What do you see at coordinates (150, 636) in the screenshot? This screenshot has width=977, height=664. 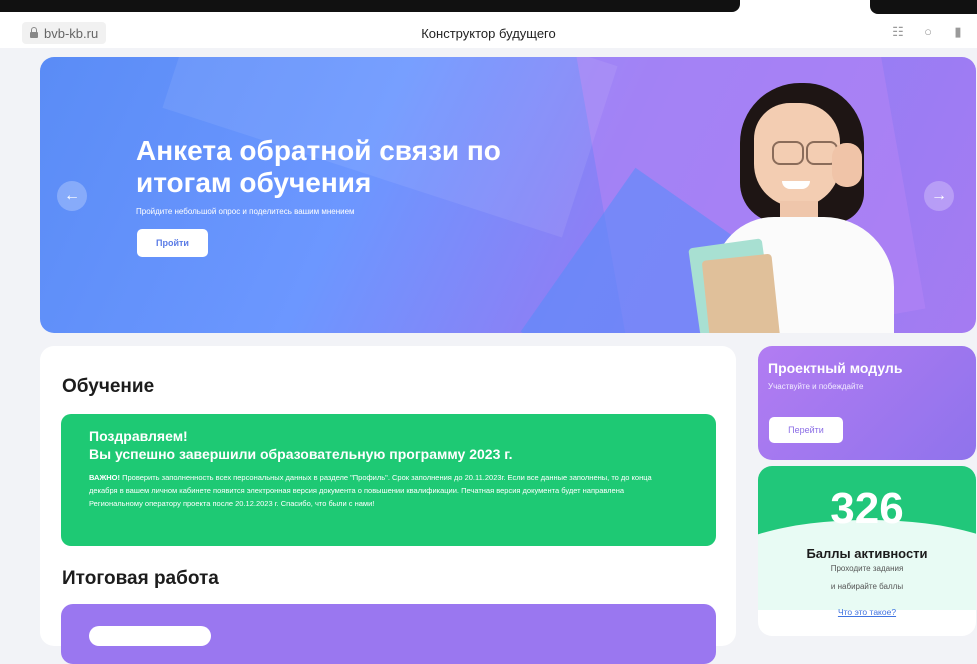 I see `final-work-button` at bounding box center [150, 636].